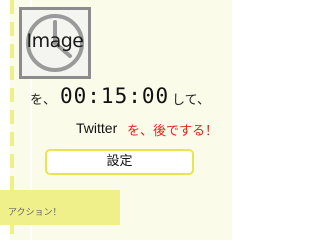  Describe the element at coordinates (43, 100) in the screenshot. I see `particle-wo: を、` at that location.